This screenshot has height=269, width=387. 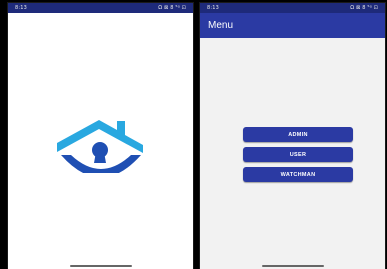 I want to click on user-button: USER, so click(x=298, y=154).